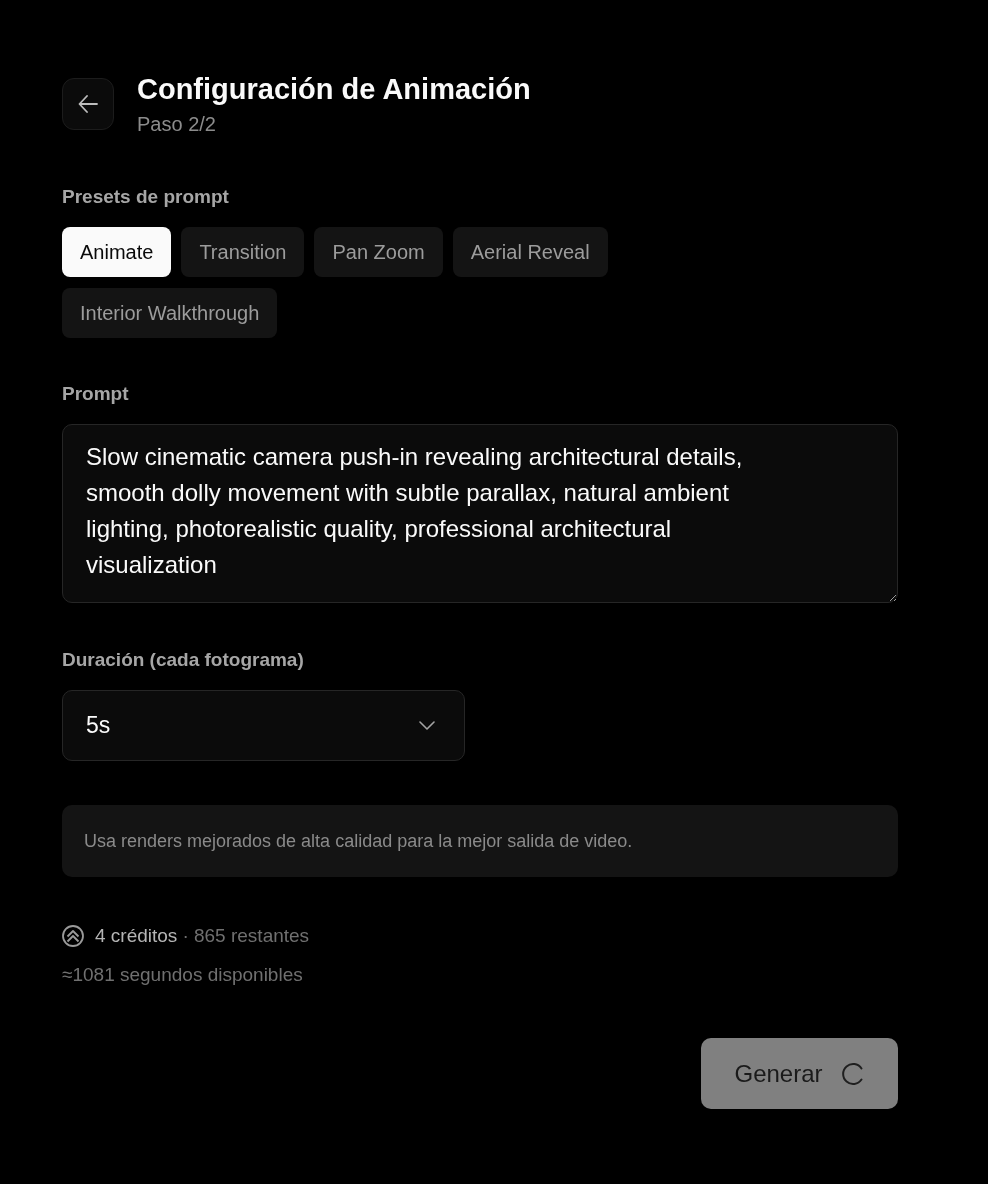 The height and width of the screenshot is (1184, 988). Describe the element at coordinates (98, 725) in the screenshot. I see `select-value: 5s` at that location.